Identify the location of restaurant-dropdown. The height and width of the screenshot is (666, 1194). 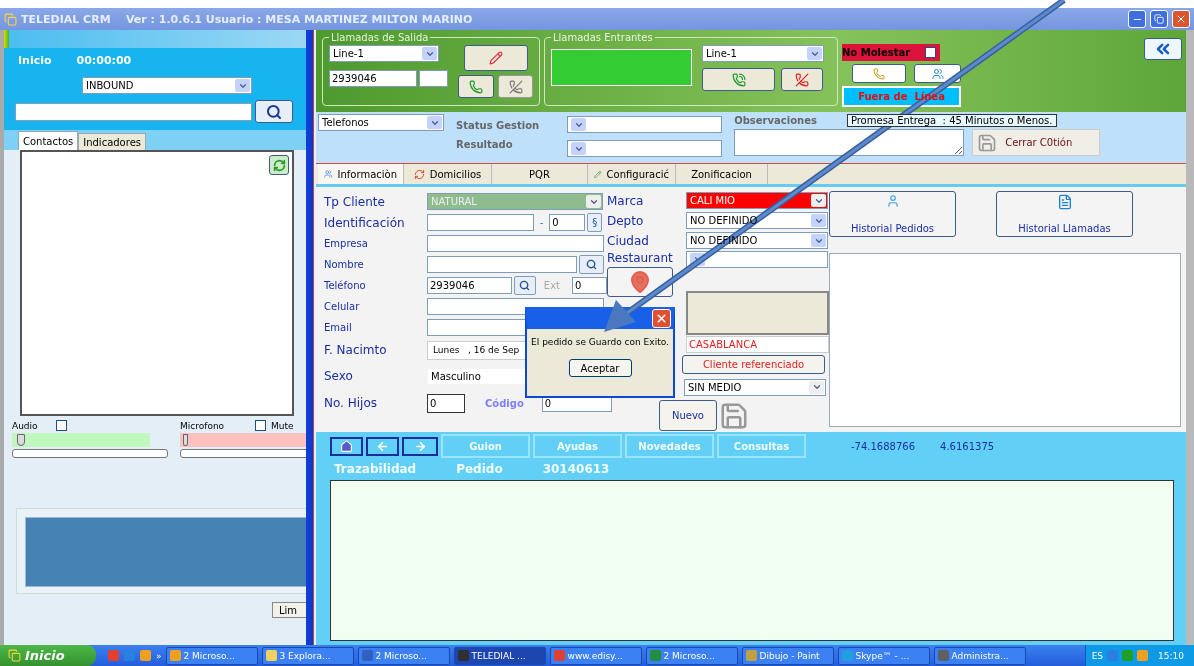
(757, 259).